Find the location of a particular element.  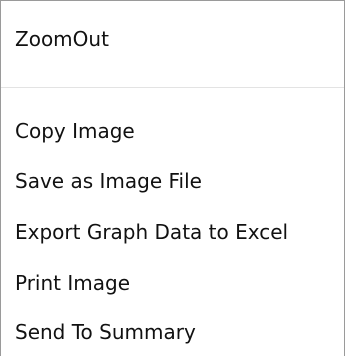

menu-item-copy-image: Copy Image is located at coordinates (75, 131).